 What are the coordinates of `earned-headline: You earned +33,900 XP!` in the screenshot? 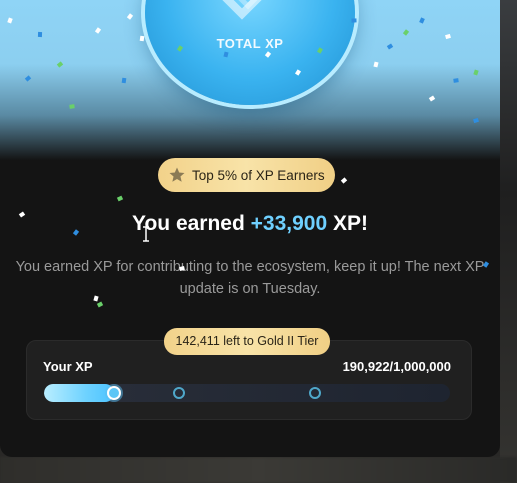 It's located at (250, 224).